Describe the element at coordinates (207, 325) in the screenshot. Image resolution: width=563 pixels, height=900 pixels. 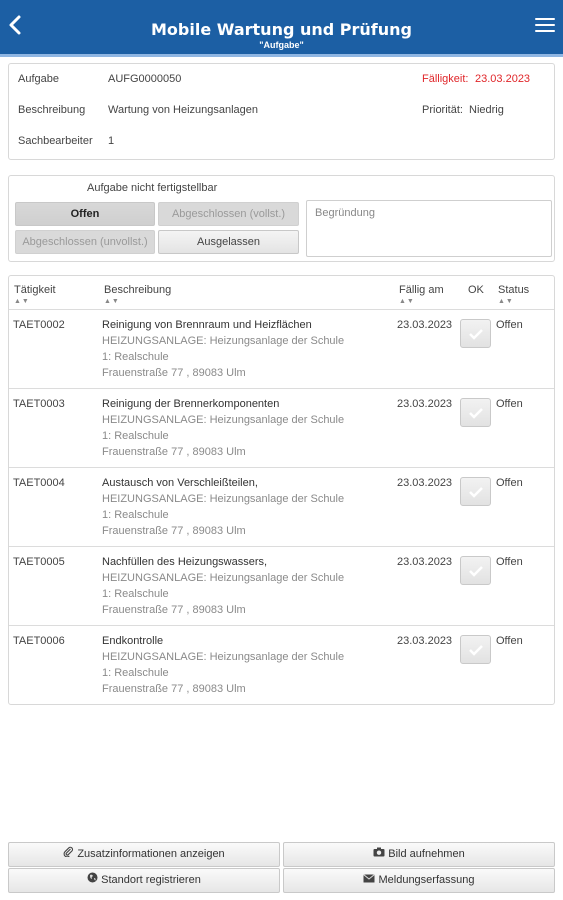
I see `activity-title: Reinigung von Brennraum und Heizflächen` at that location.